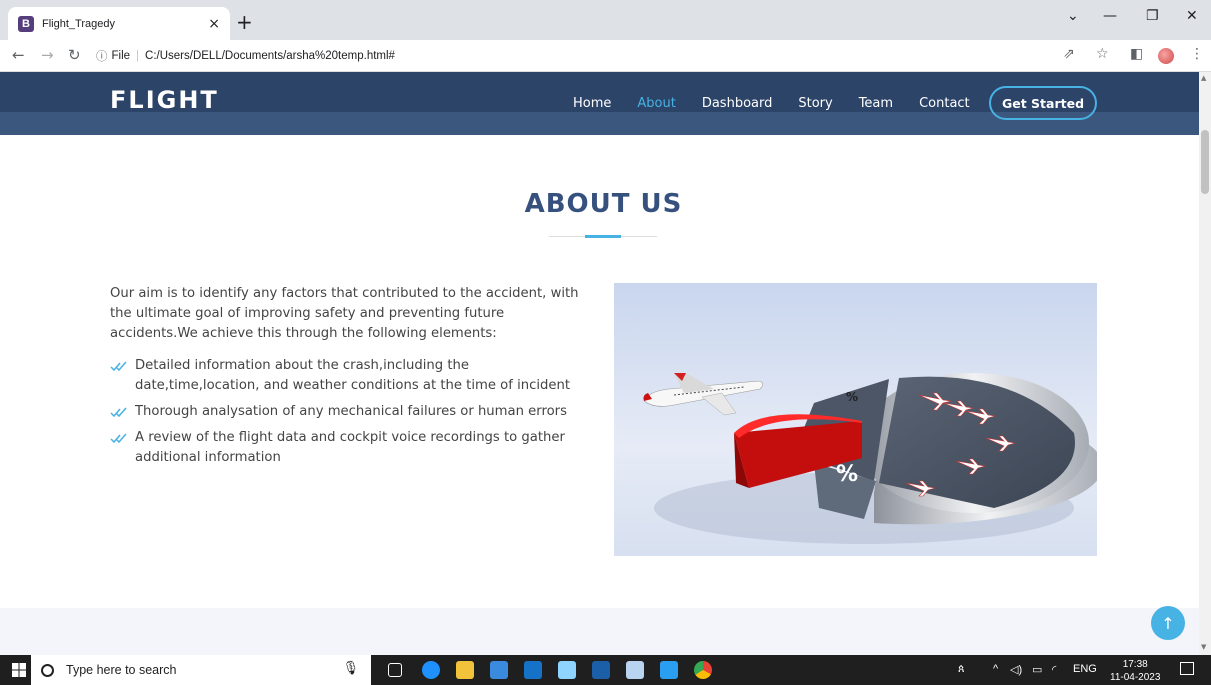  I want to click on browser-tab: B Flight_Tragedy ×, so click(119, 23).